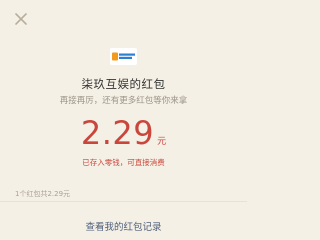 The image size is (320, 240). Describe the element at coordinates (123, 226) in the screenshot. I see `view-records-link: 查看我的红包记录` at that location.